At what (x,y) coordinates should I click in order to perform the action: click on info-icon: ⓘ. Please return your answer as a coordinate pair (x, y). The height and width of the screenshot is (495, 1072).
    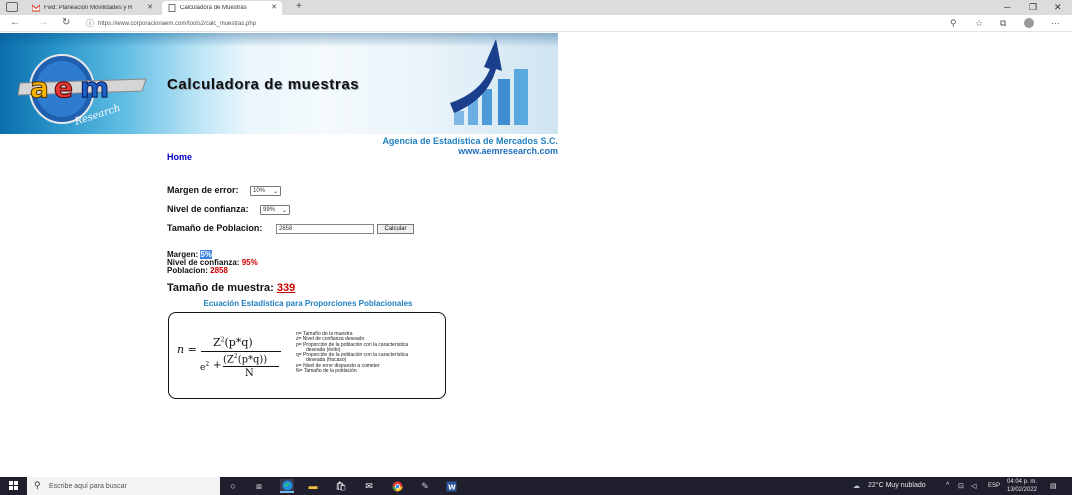
    Looking at the image, I should click on (90, 23).